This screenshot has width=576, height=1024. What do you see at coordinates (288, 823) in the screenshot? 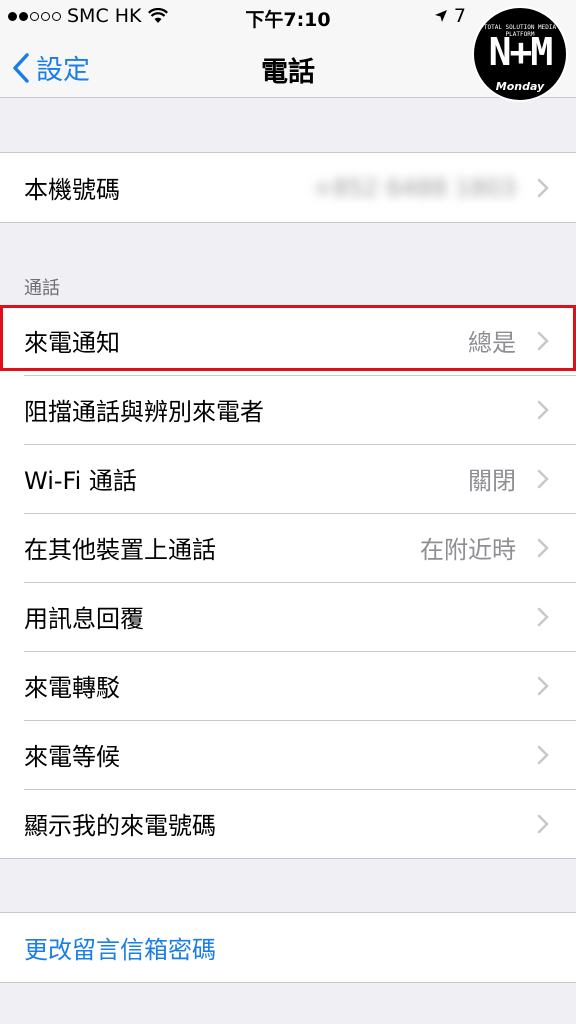
I see `show-caller-id-row: 顯示我的來電號碼` at bounding box center [288, 823].